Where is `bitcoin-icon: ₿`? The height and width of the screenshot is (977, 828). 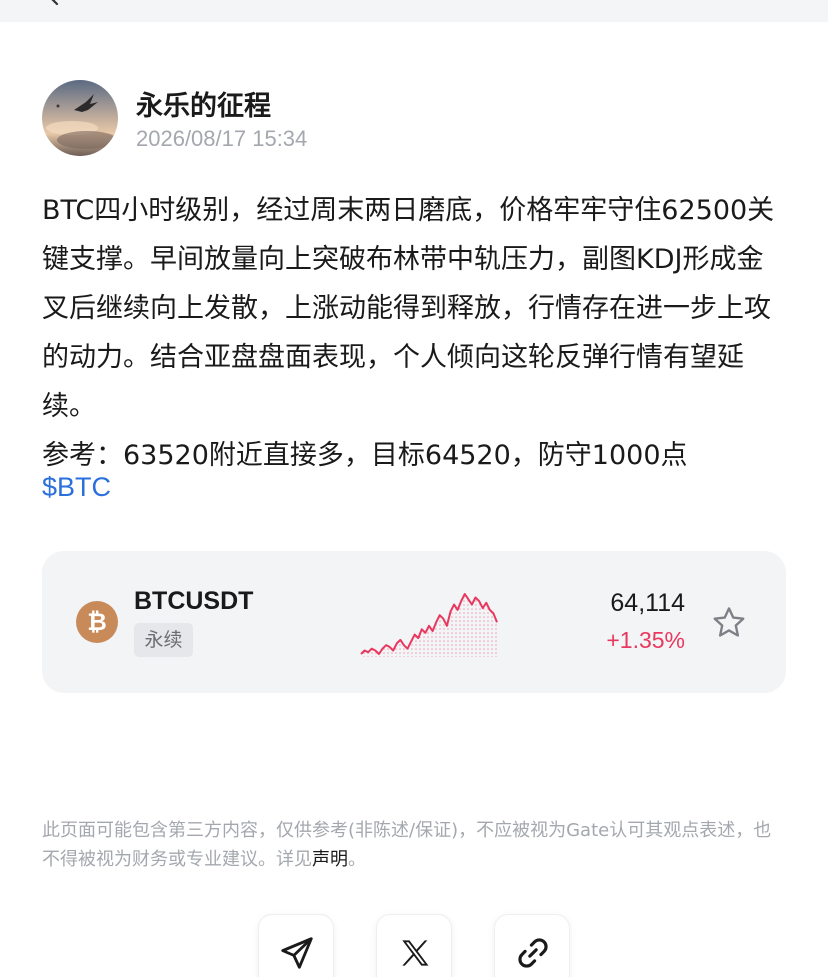 bitcoin-icon: ₿ is located at coordinates (97, 622).